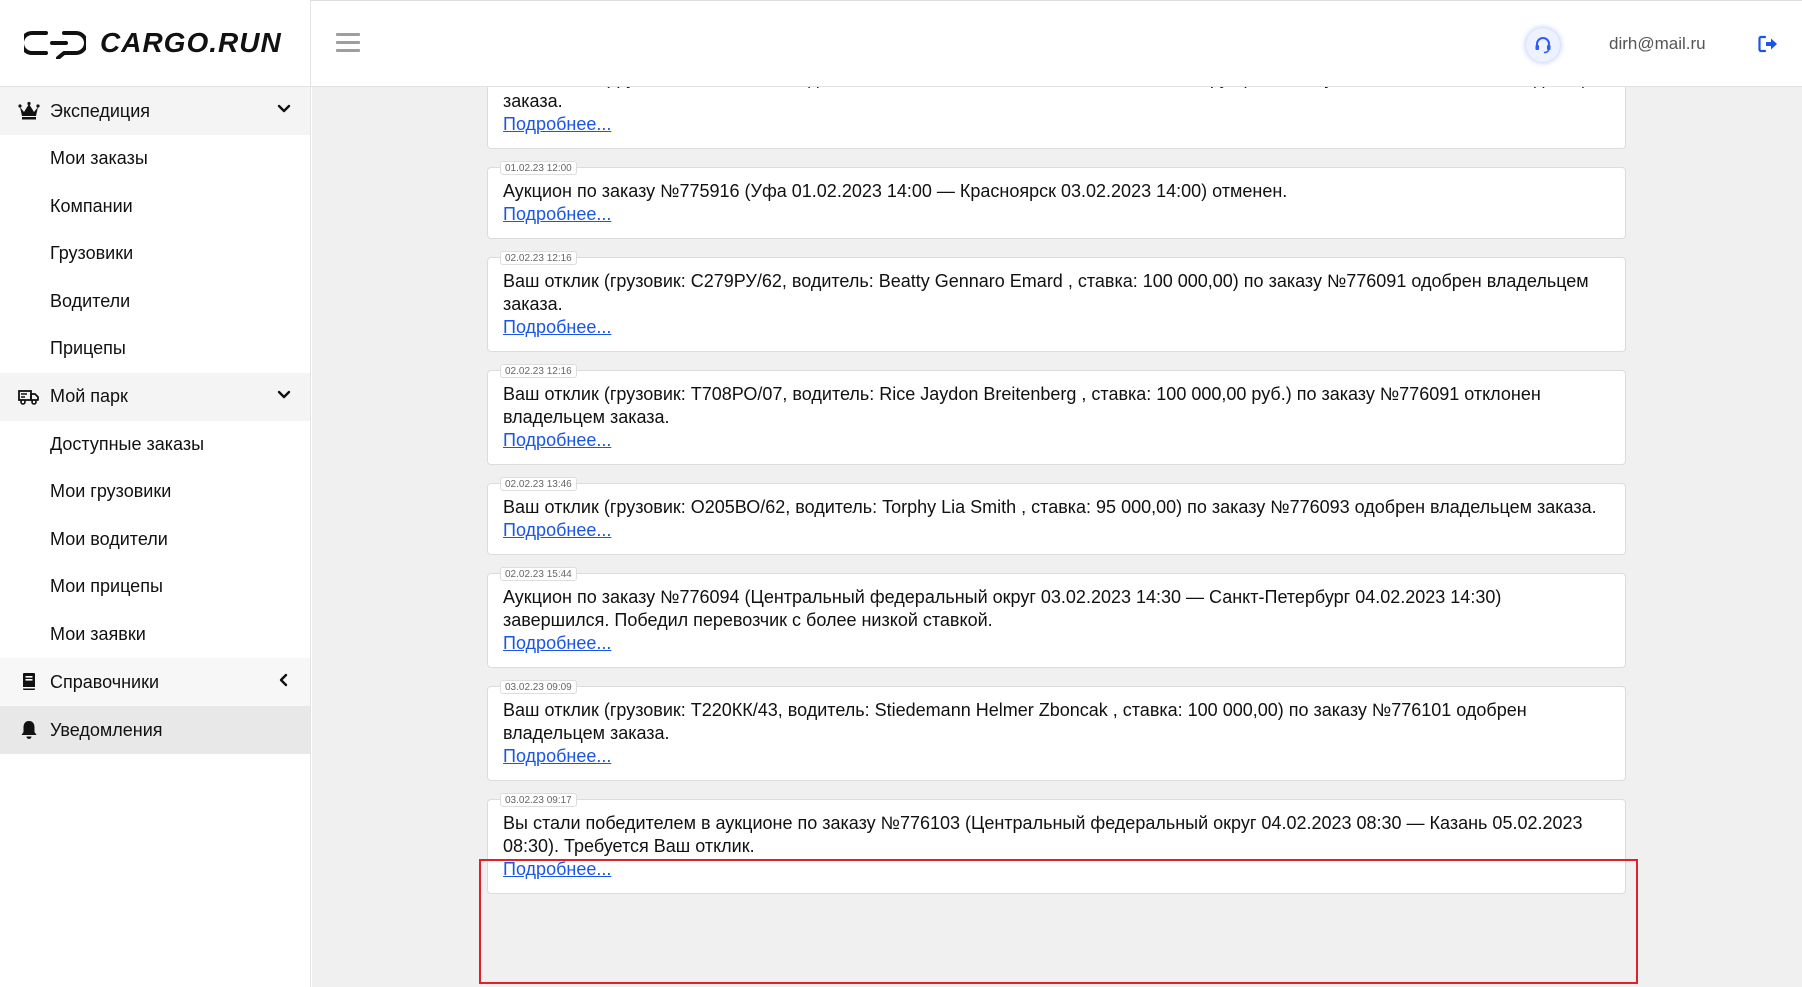  I want to click on notification-timestamp: 03.02.23 09:17, so click(538, 800).